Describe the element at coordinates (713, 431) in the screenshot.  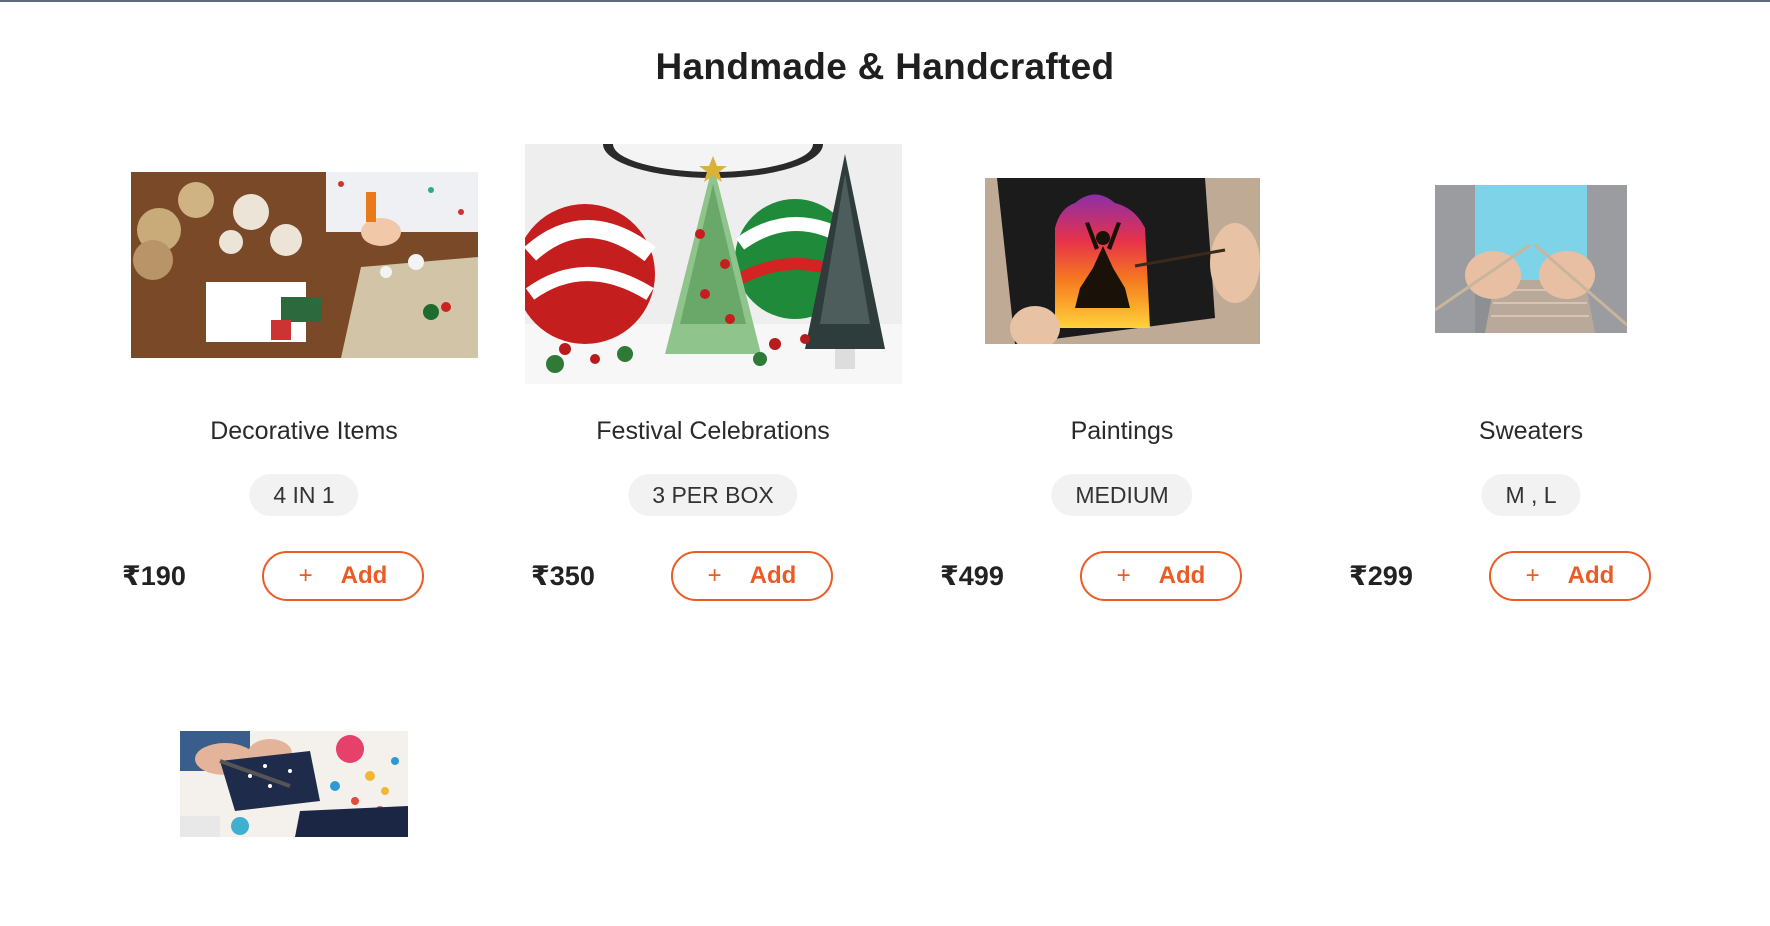
I see `product-name: Festival Celebrations` at that location.